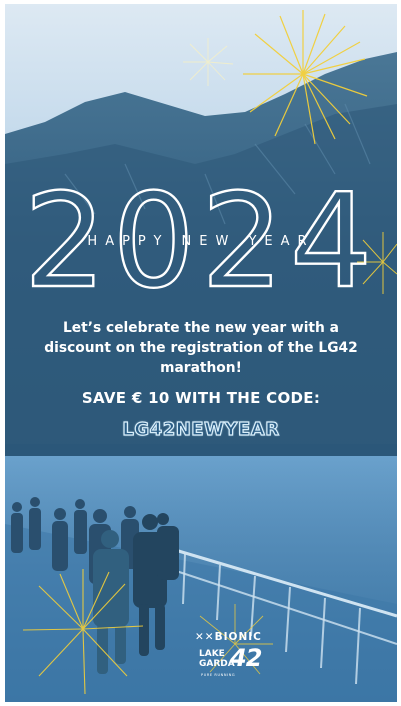 The width and height of the screenshot is (401, 706). Describe the element at coordinates (201, 398) in the screenshot. I see `save-offer-text: SAVE € 10 WITH THE CODE:` at that location.